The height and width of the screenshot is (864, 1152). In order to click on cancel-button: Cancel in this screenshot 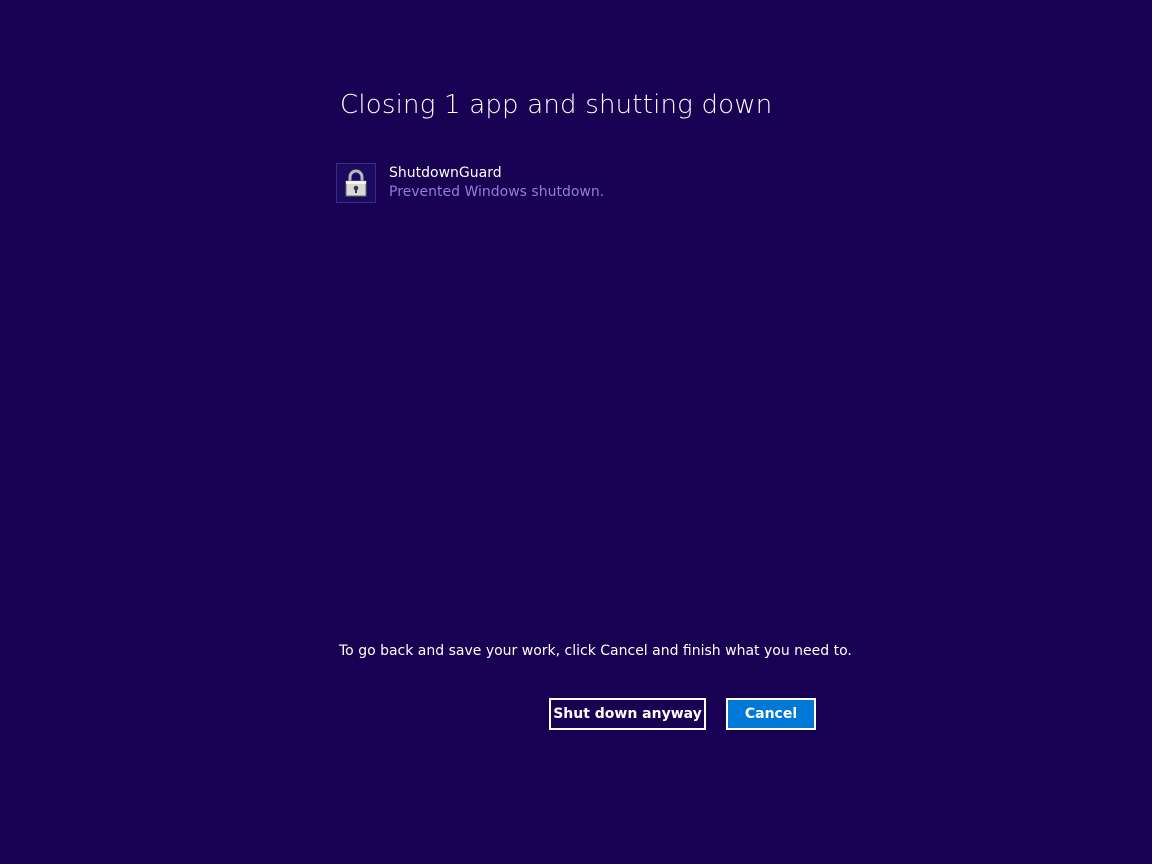, I will do `click(771, 714)`.